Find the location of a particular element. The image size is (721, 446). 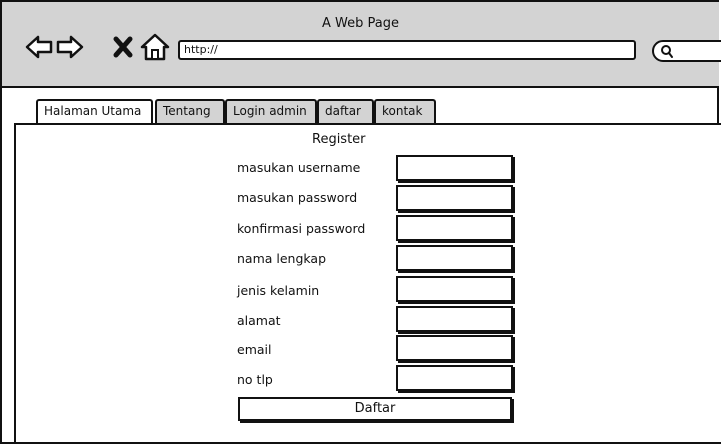

username-label: masukan username is located at coordinates (299, 167).